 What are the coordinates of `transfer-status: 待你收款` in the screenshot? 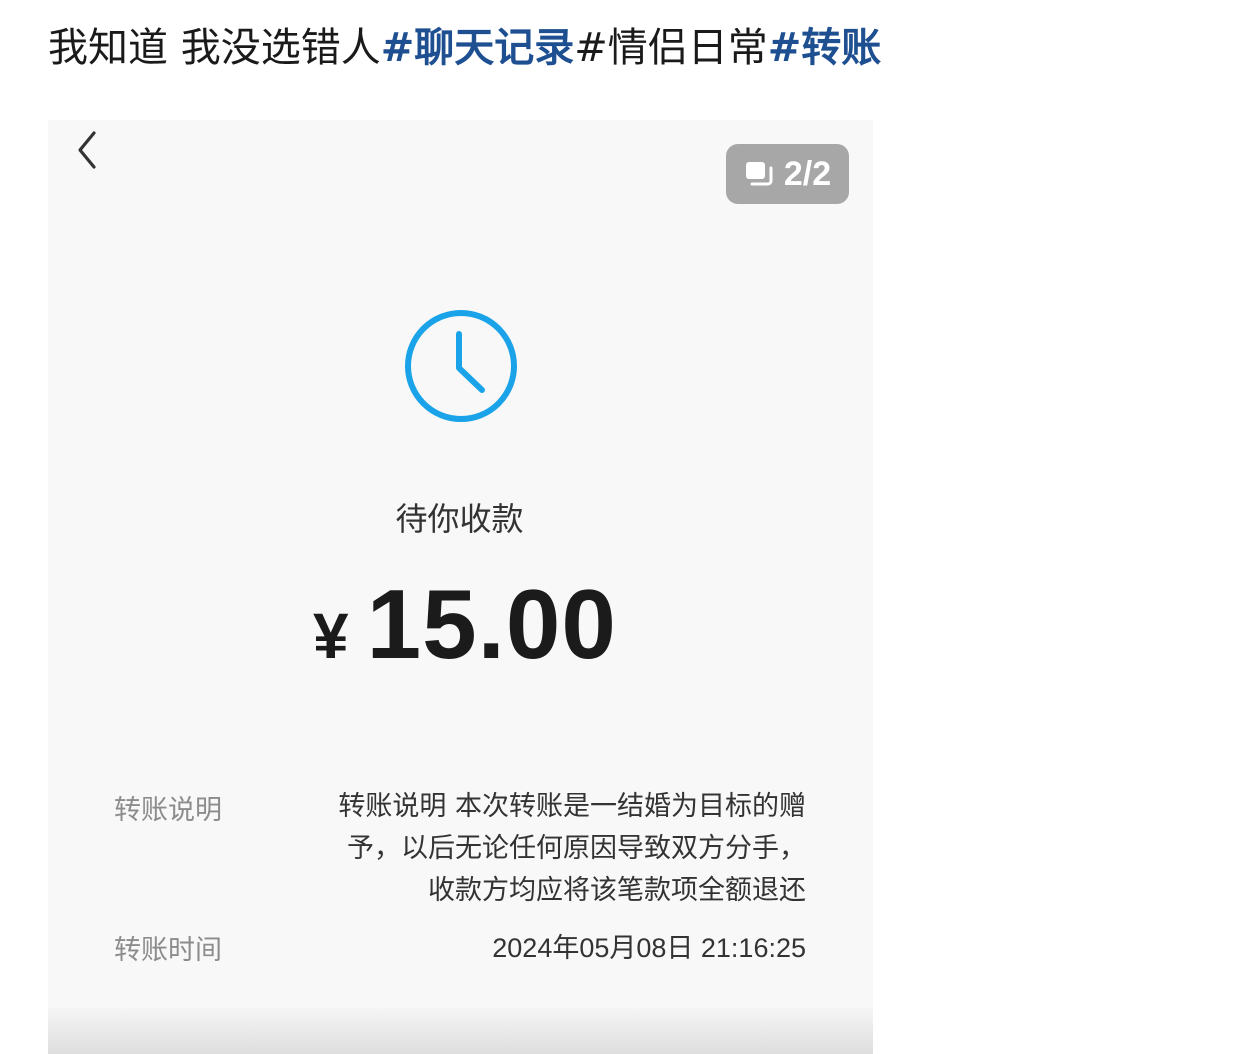 It's located at (460, 517).